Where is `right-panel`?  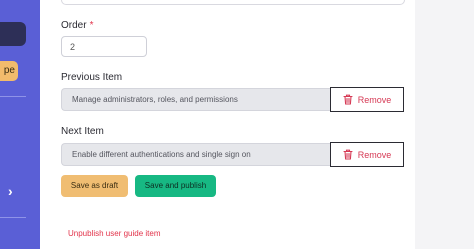 right-panel is located at coordinates (444, 124).